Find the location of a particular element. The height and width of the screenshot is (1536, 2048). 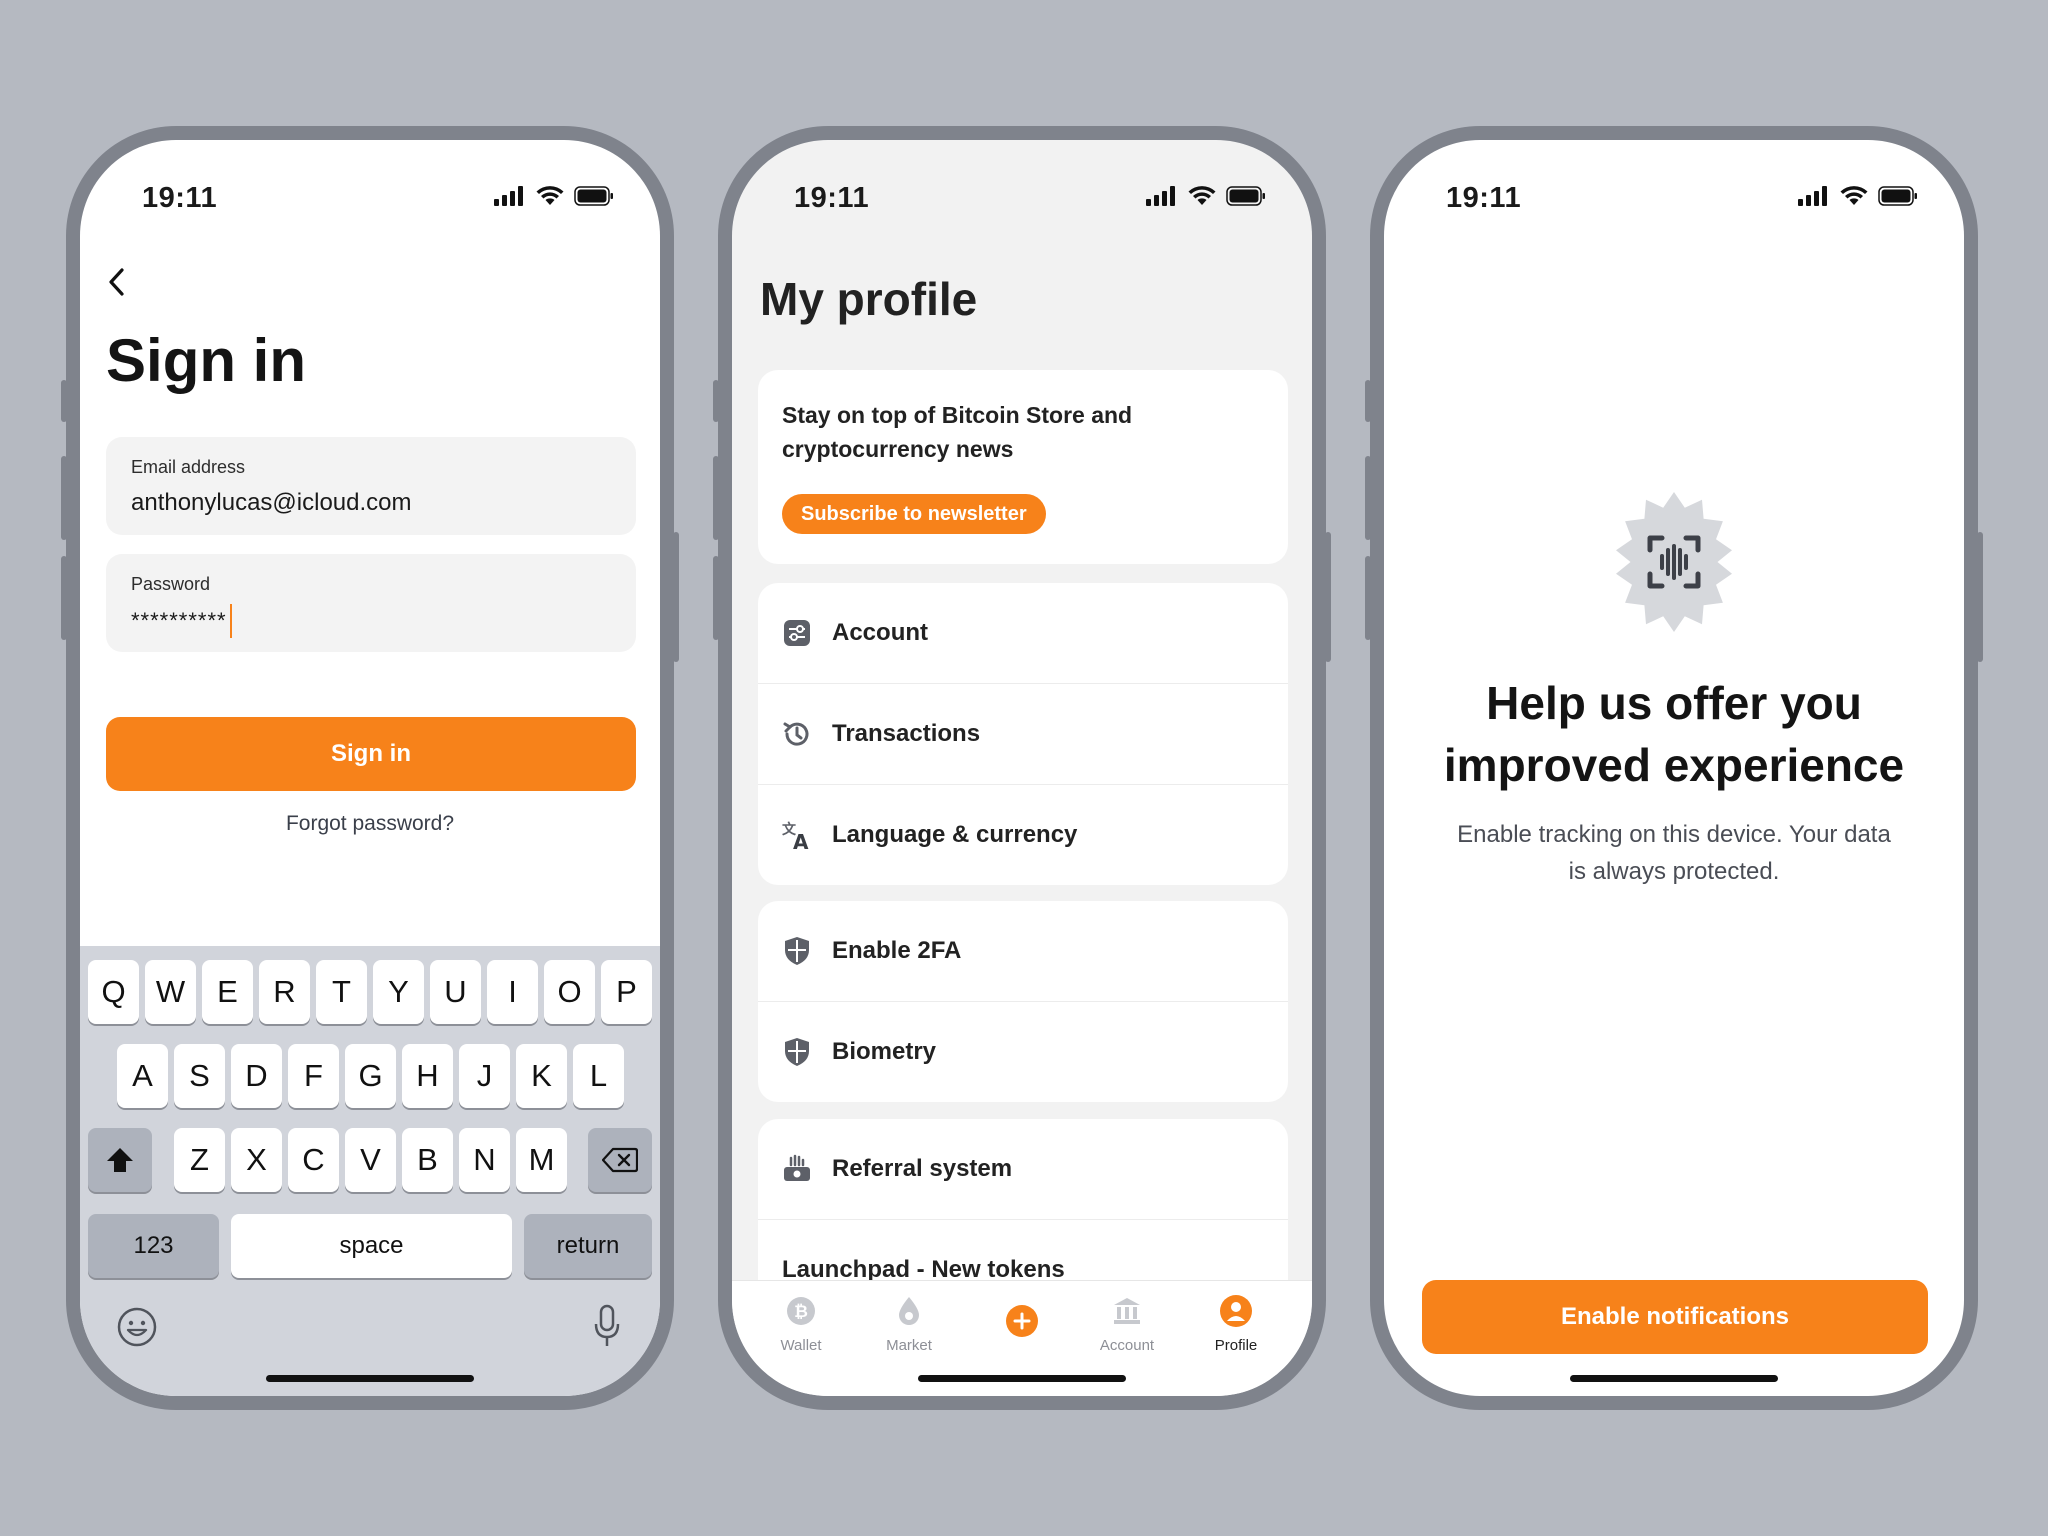

menu-item-language: 文A Language & currency is located at coordinates (1023, 835).